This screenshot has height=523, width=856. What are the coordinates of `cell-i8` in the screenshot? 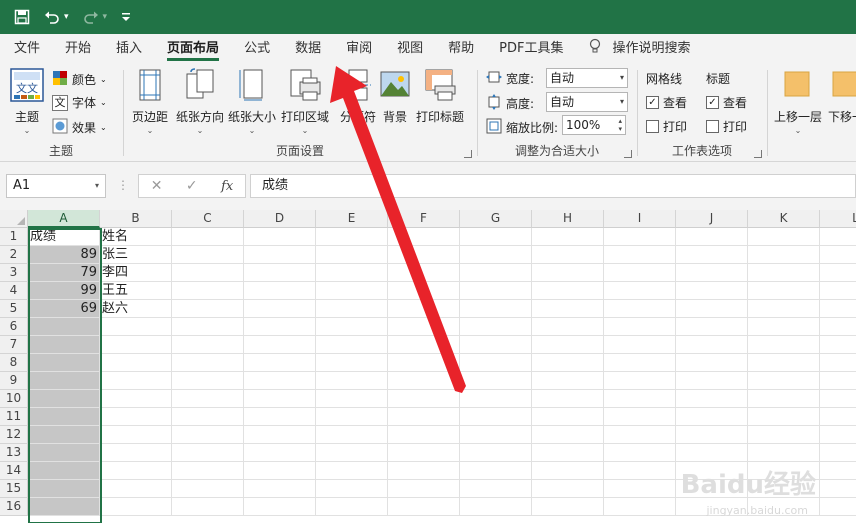 It's located at (640, 363).